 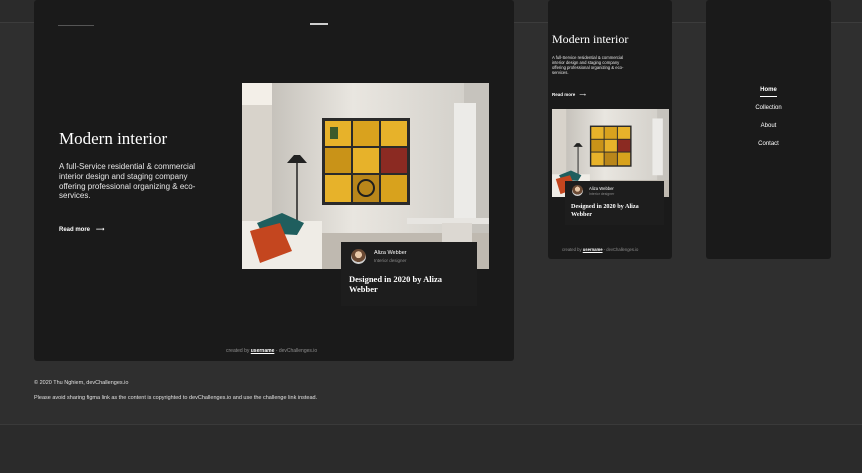 I want to click on bottom-band, so click(x=431, y=448).